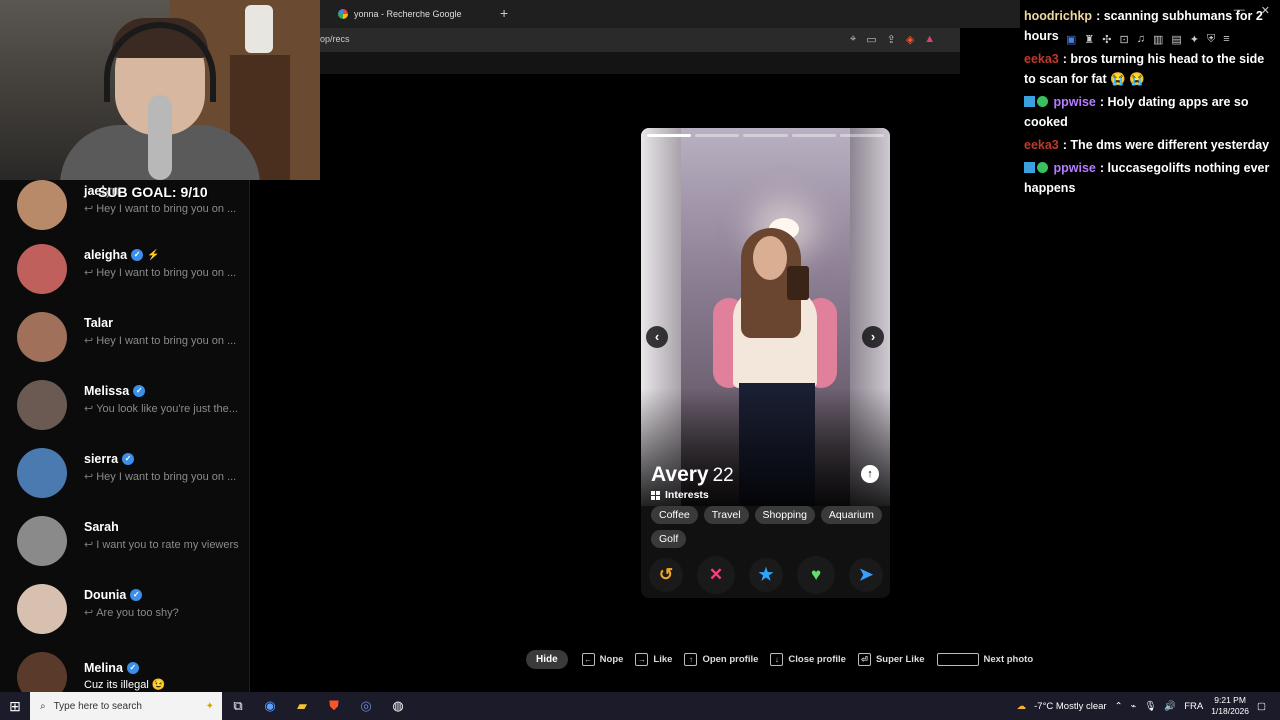 The height and width of the screenshot is (720, 1280). What do you see at coordinates (891, 39) in the screenshot?
I see `share-icon: ⇪` at bounding box center [891, 39].